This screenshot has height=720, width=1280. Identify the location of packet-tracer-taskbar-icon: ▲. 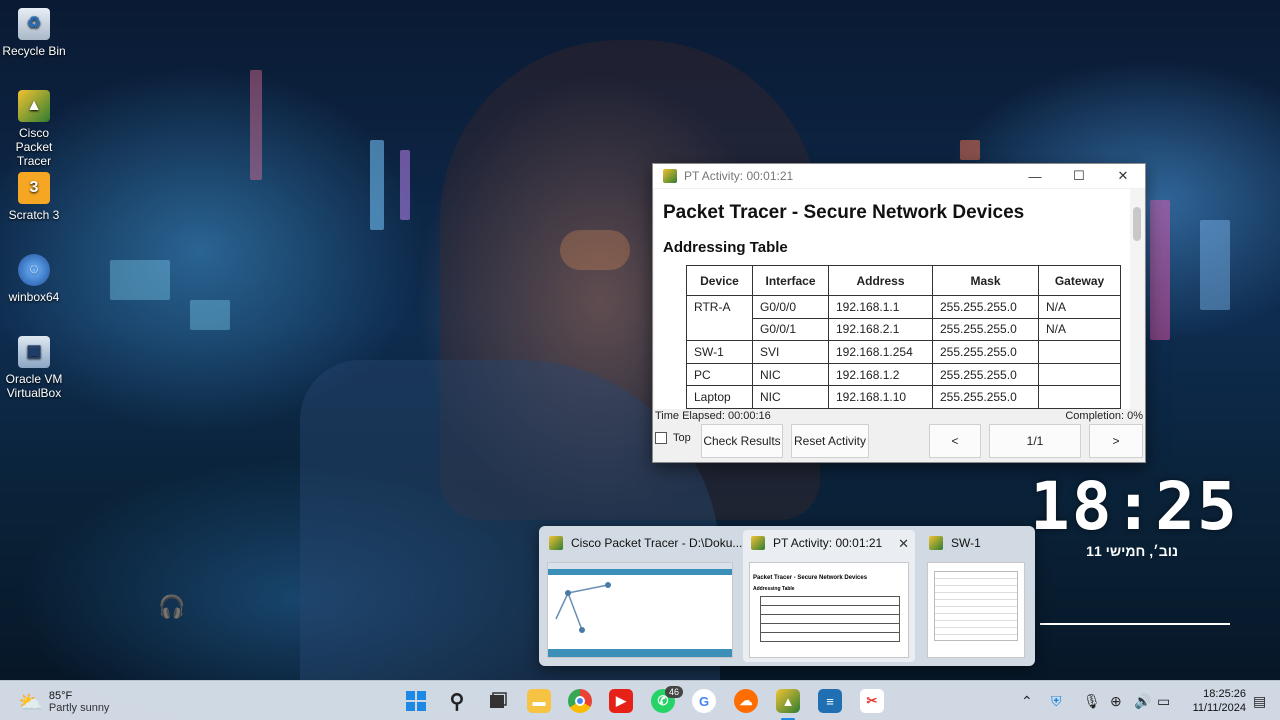
(788, 701).